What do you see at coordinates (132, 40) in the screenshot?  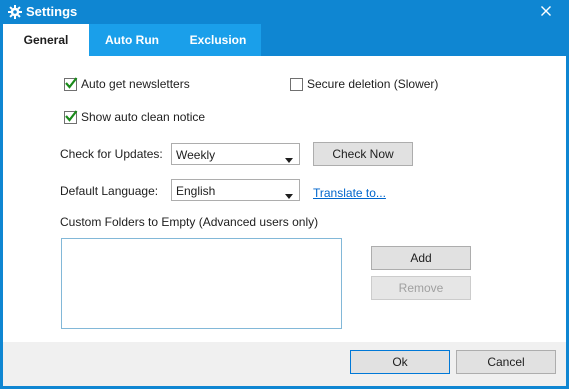 I see `tab-auto-run: Auto Run` at bounding box center [132, 40].